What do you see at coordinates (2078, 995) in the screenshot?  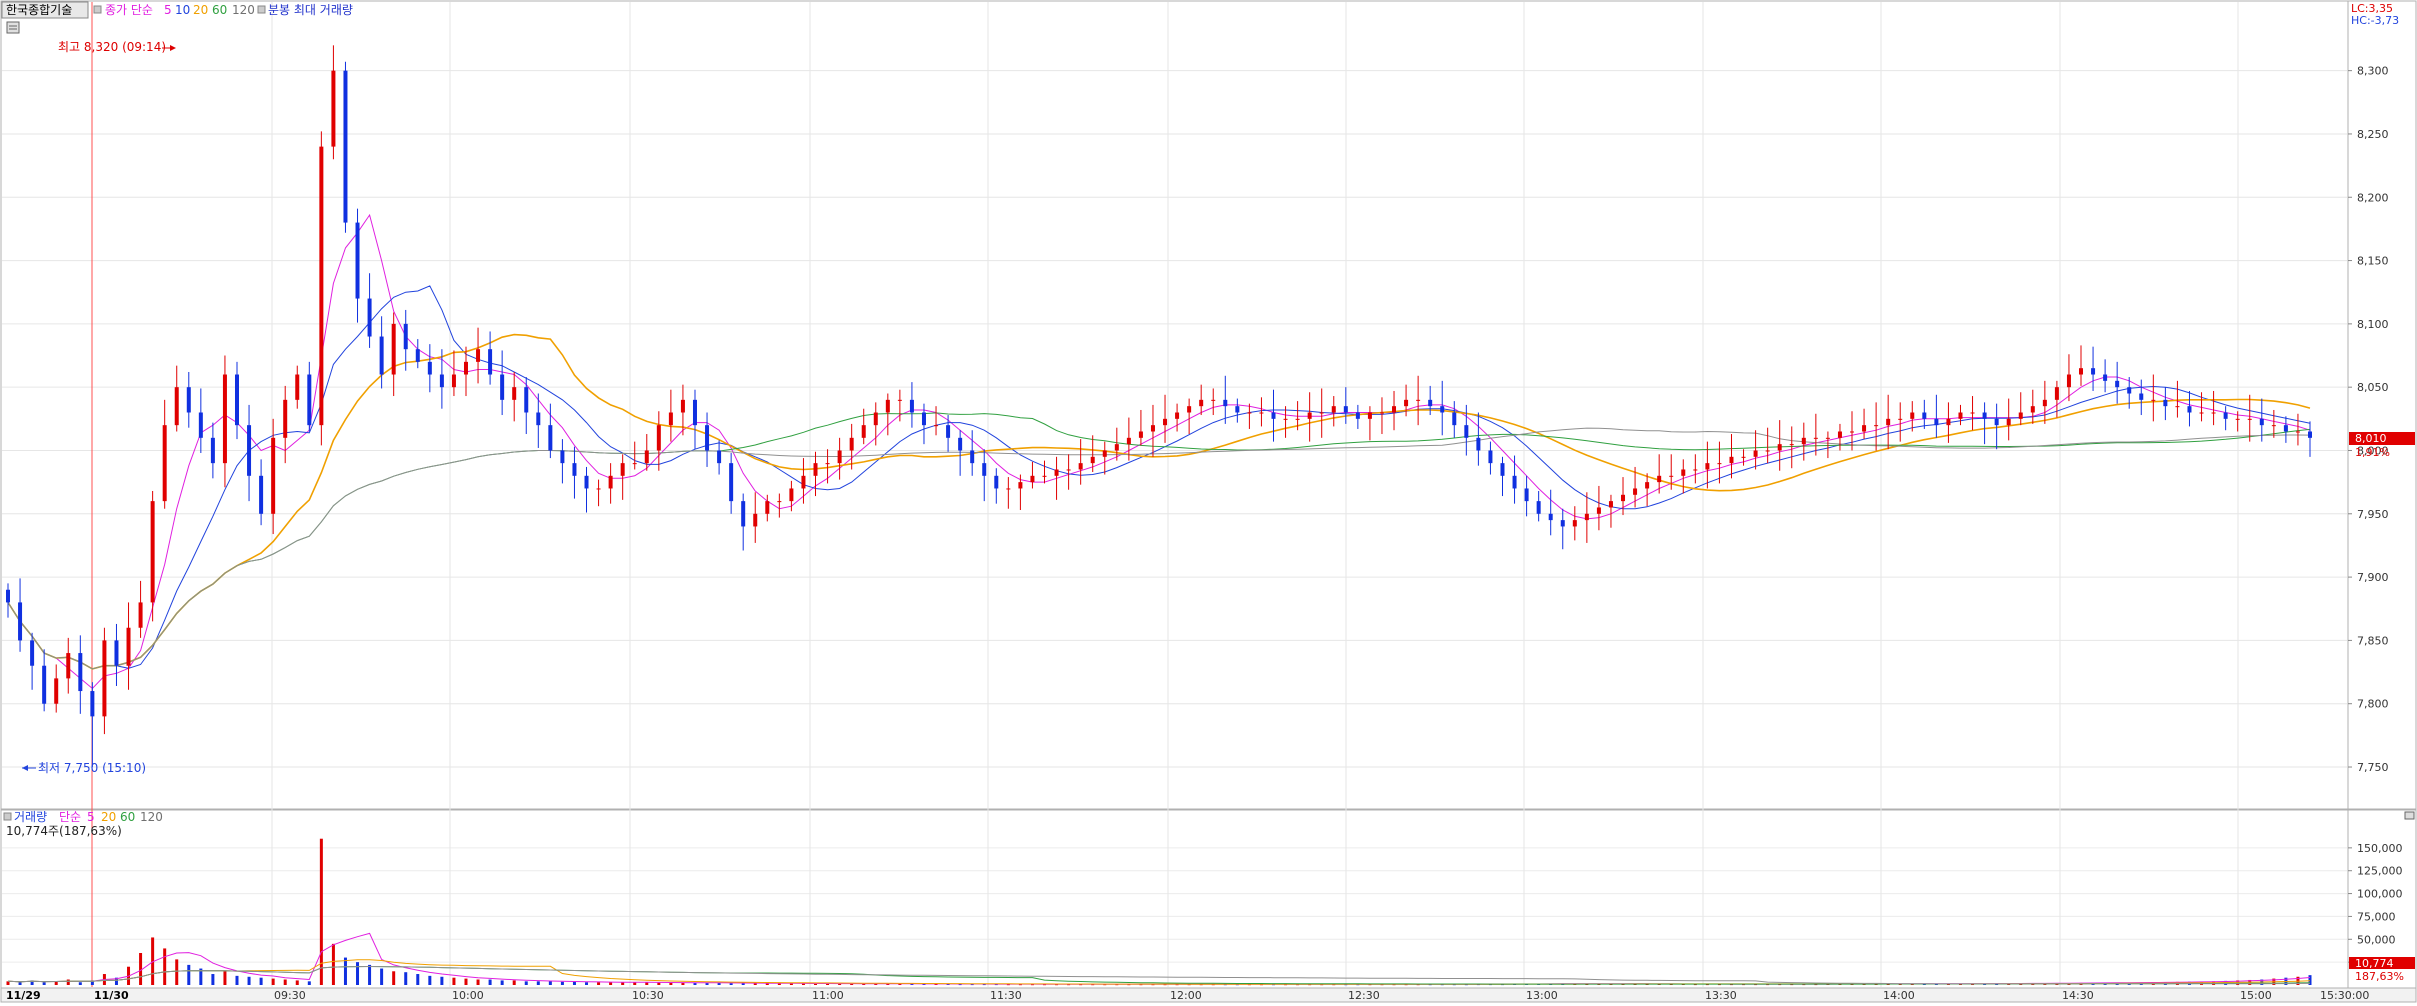 I see `time-tick-label: 14:30` at bounding box center [2078, 995].